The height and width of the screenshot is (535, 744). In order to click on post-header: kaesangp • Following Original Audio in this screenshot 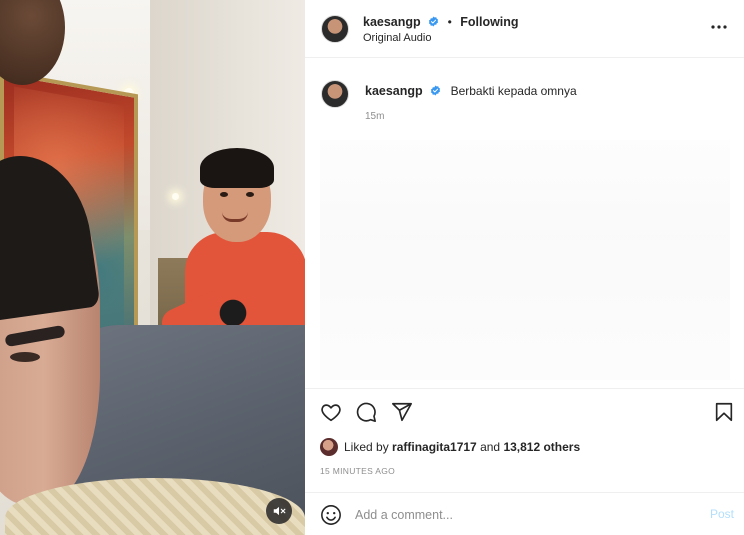, I will do `click(524, 29)`.